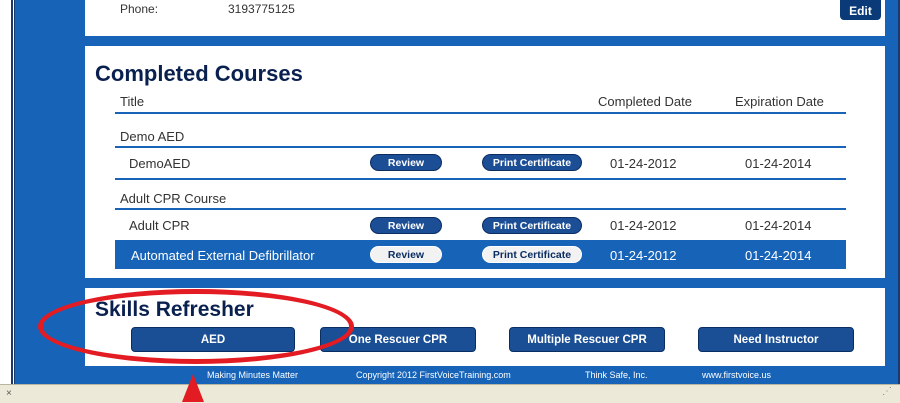  I want to click on multiple-rescuer-cpr-button: Multiple Rescuer CPR, so click(587, 339).